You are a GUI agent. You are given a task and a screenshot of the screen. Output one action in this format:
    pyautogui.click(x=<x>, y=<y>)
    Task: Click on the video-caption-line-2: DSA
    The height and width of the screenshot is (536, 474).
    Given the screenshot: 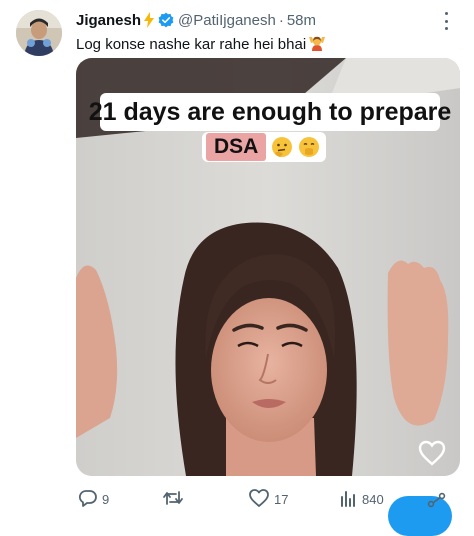 What is the action you would take?
    pyautogui.click(x=264, y=147)
    